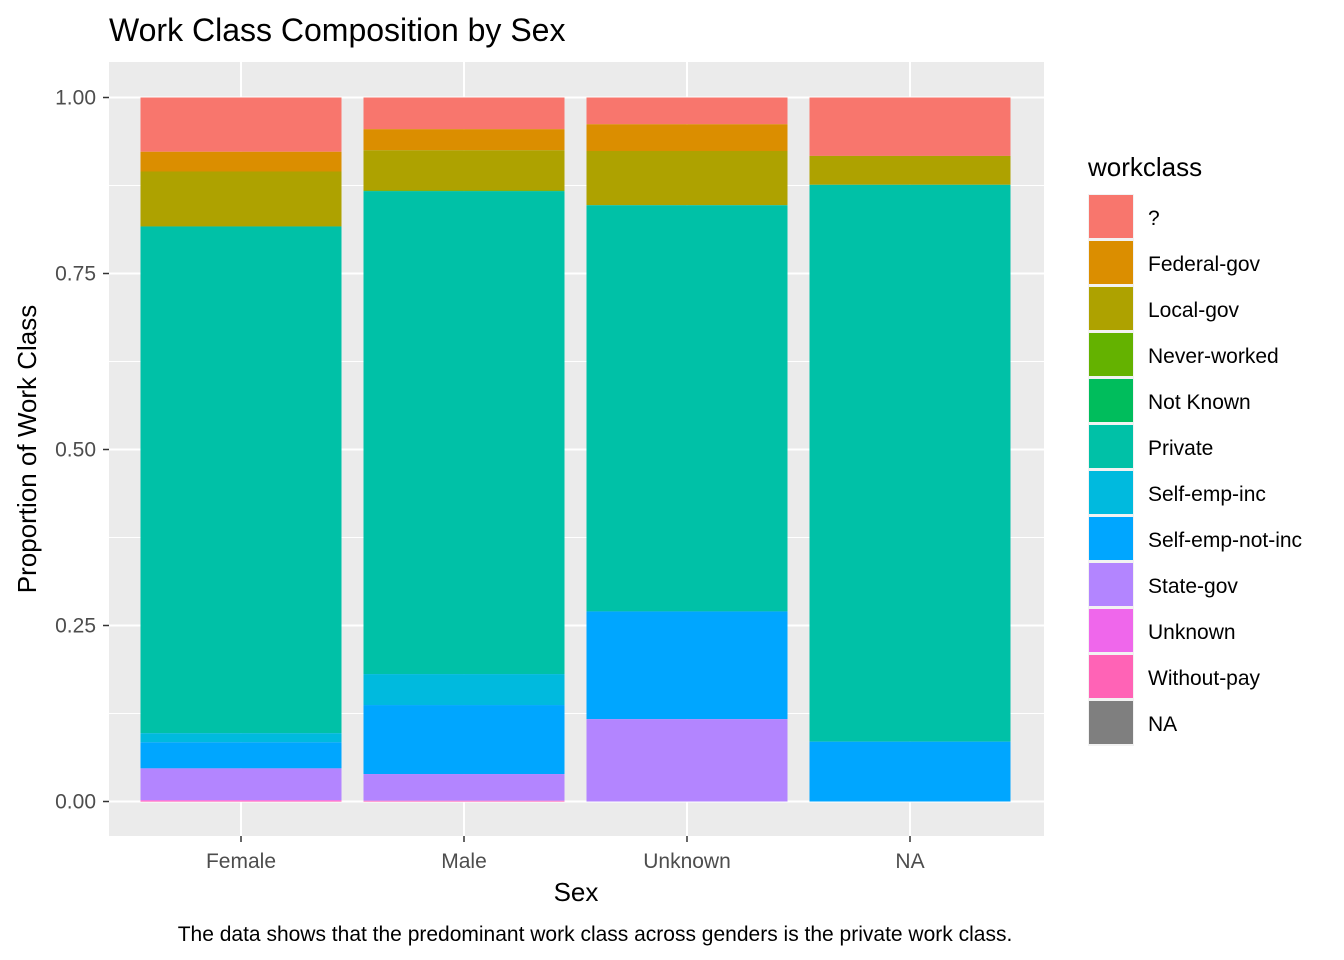 This screenshot has width=1344, height=960. I want to click on y-axis: 0.00 0.25 0.50 0.75 1.00, so click(82, 450).